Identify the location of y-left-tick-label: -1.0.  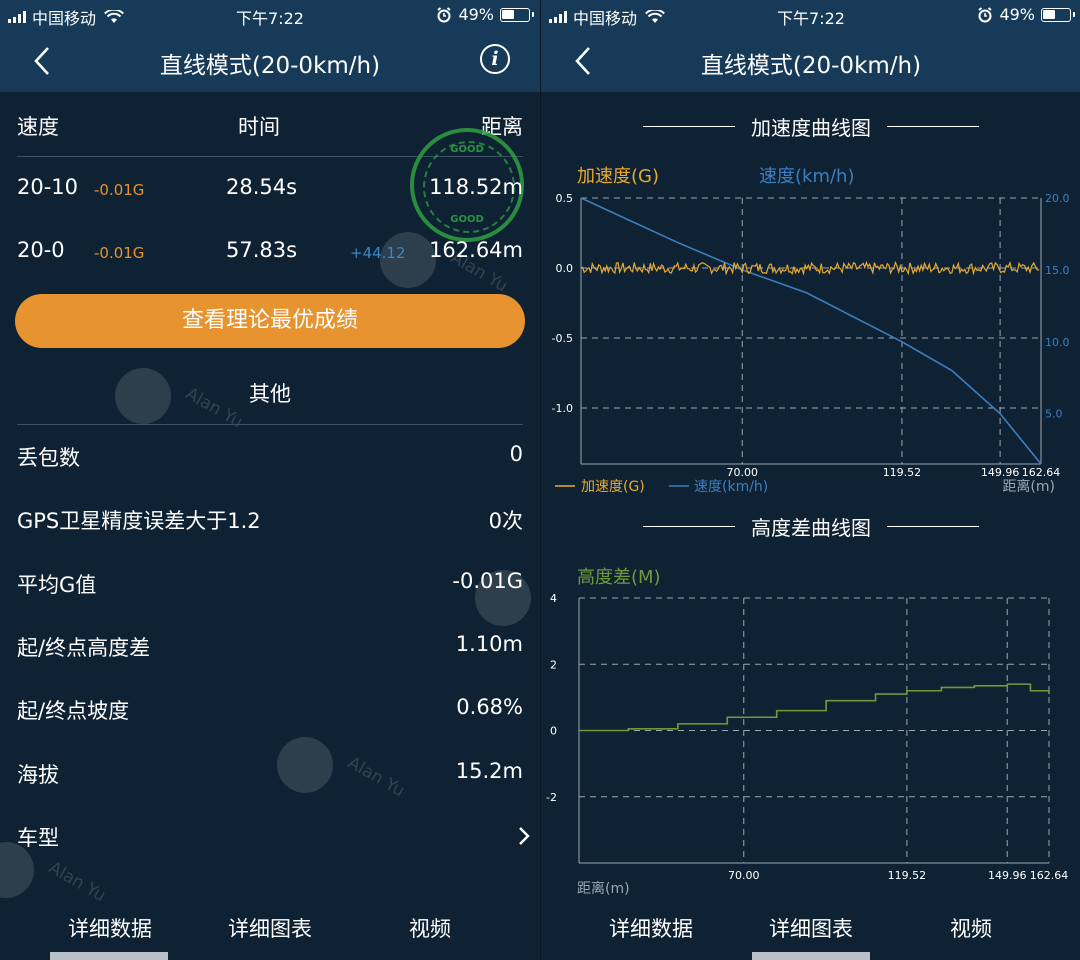
(562, 408).